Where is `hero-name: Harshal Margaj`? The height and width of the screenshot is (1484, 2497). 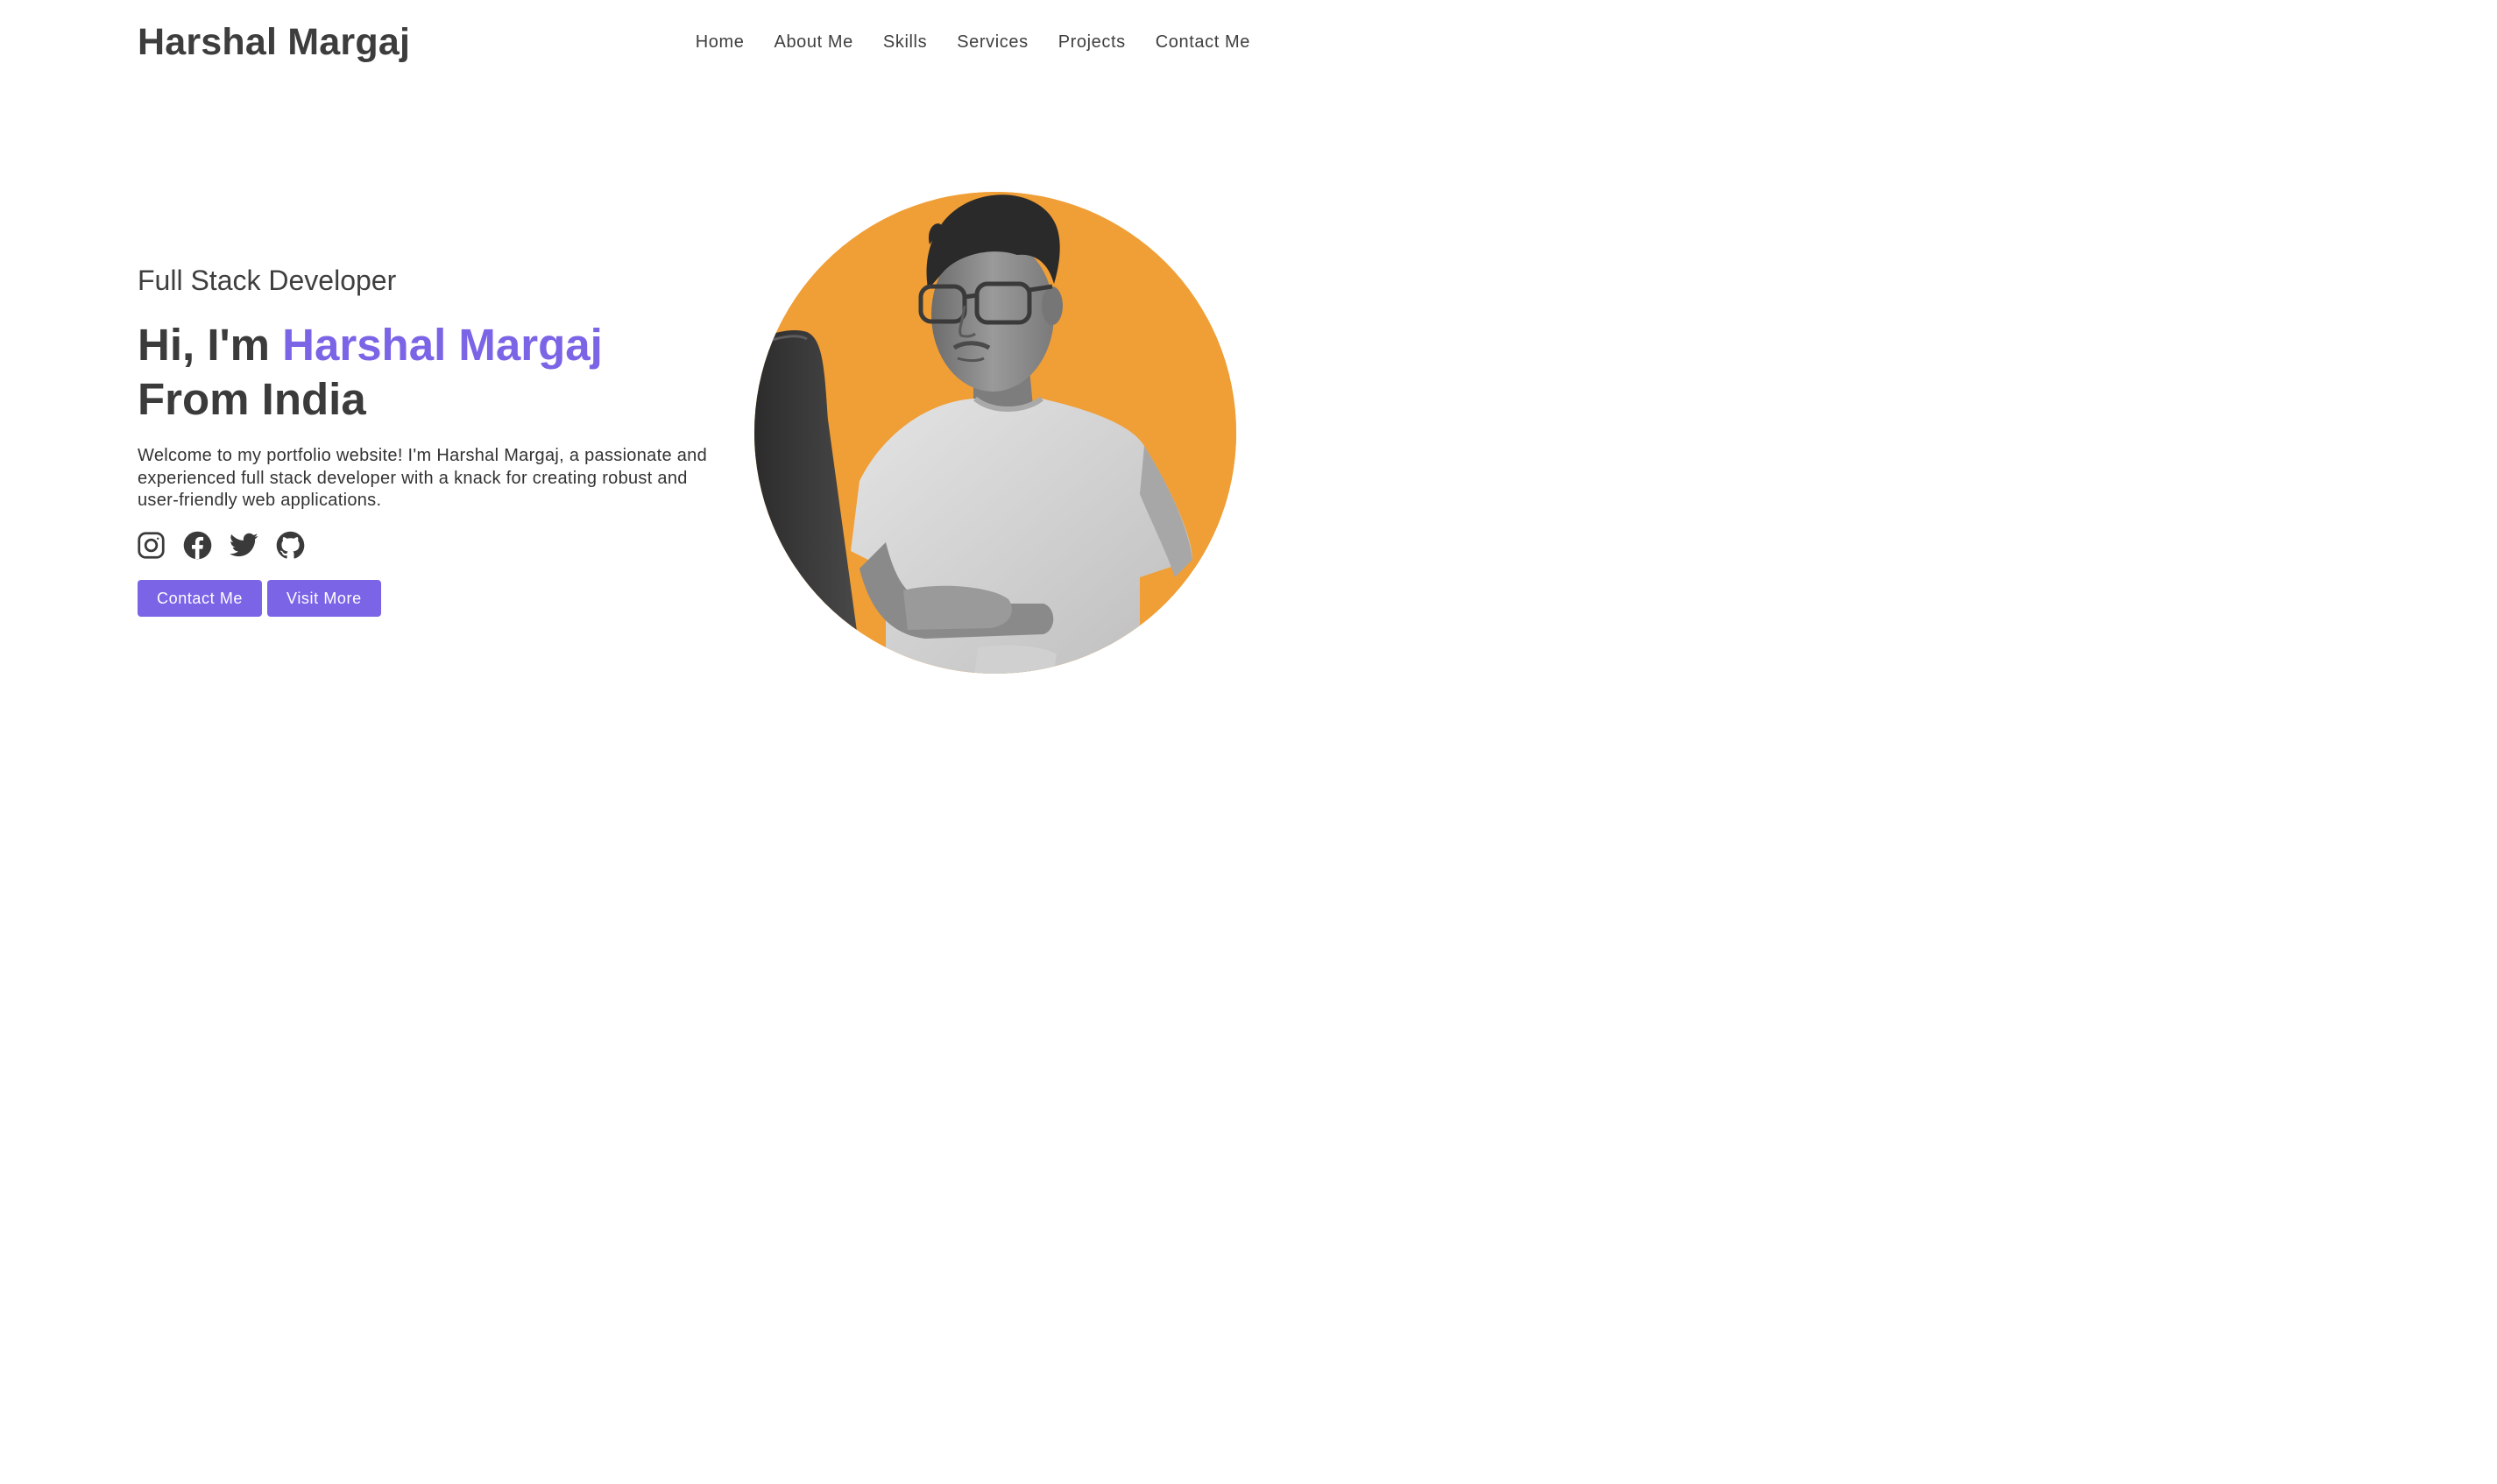
hero-name: Harshal Margaj is located at coordinates (442, 345).